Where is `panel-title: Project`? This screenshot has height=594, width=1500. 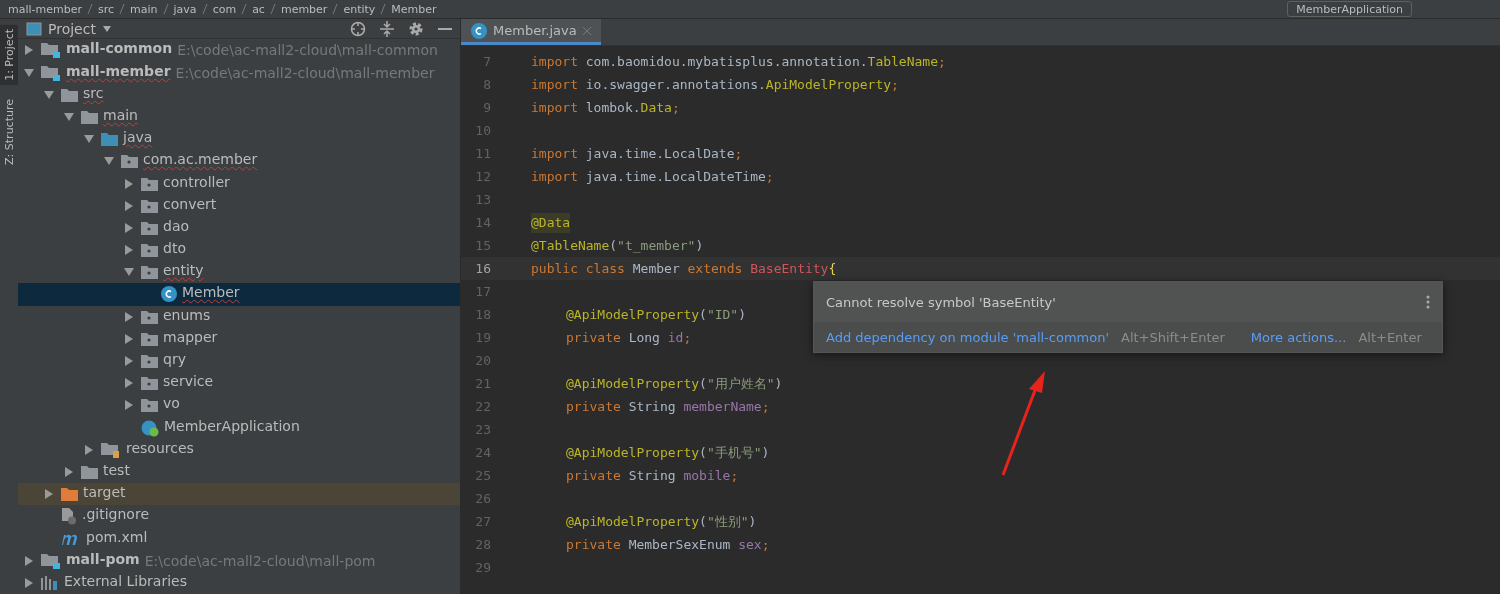 panel-title: Project is located at coordinates (72, 28).